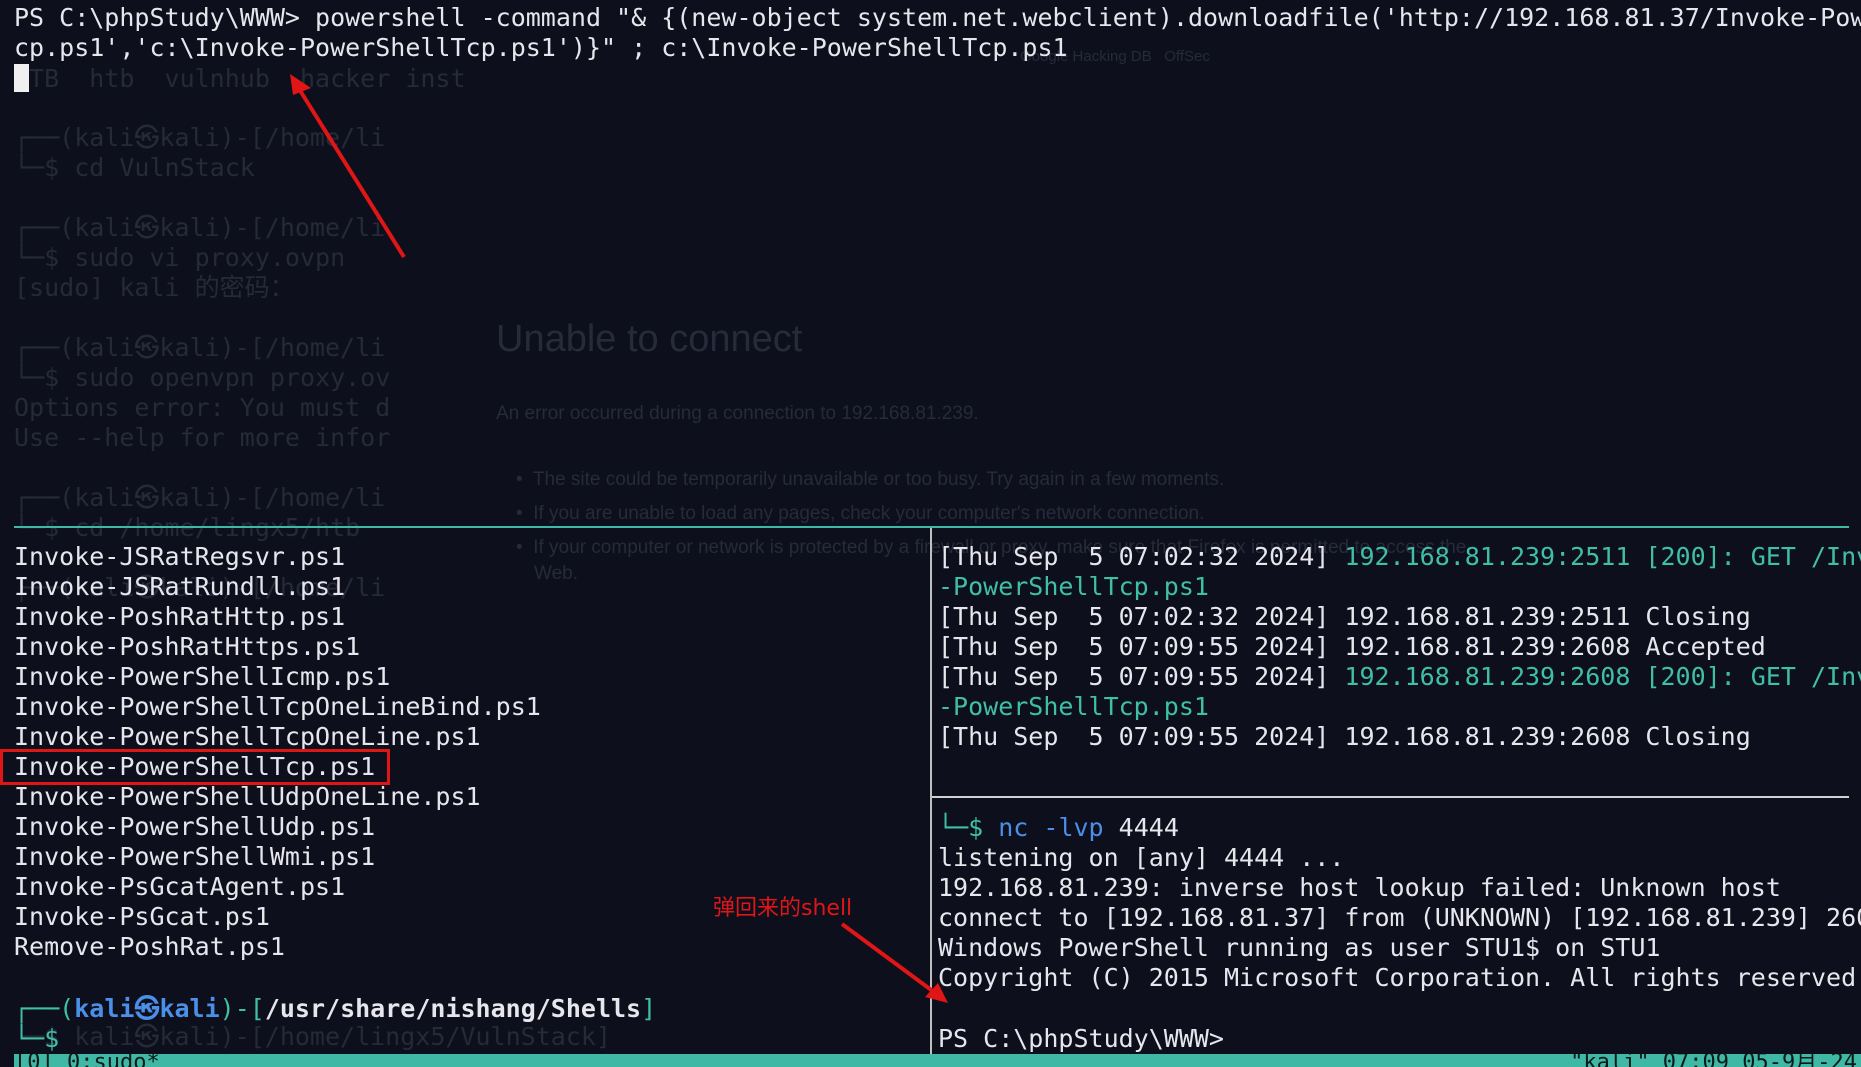  I want to click on prompt-host: kali, so click(189, 1008).